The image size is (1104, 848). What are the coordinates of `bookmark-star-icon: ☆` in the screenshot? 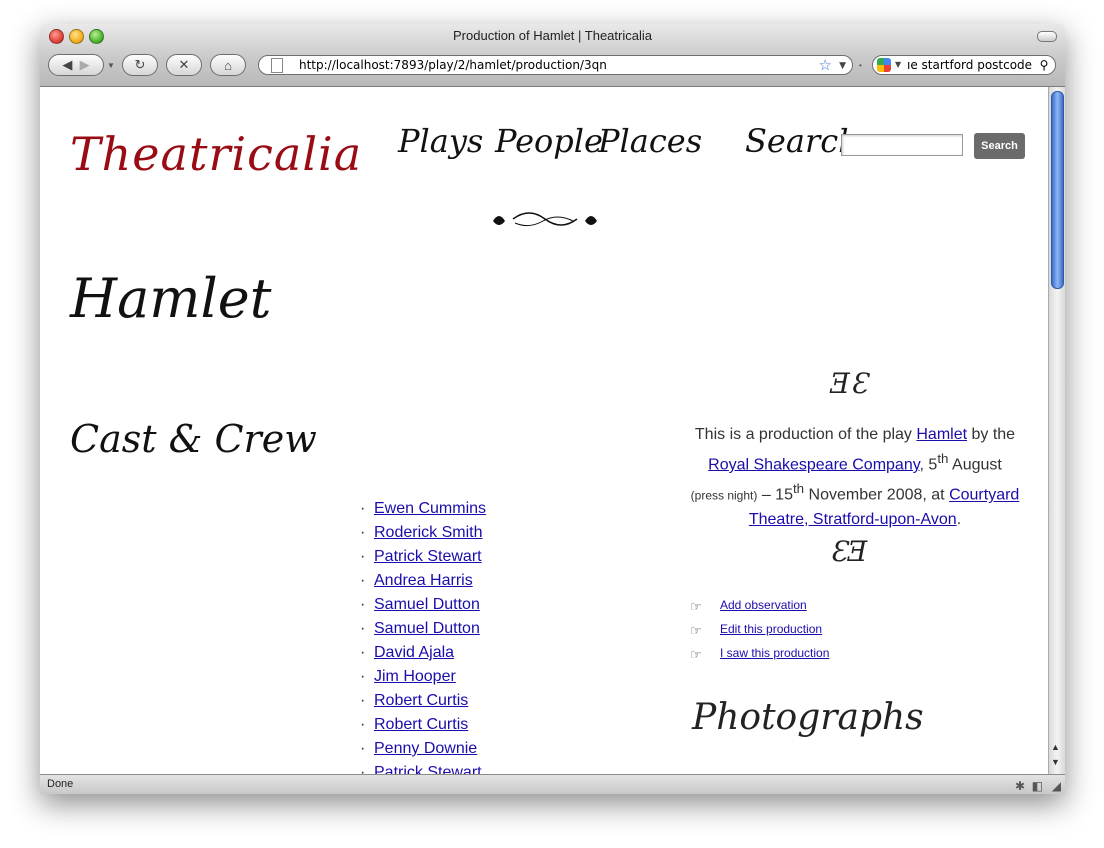 It's located at (825, 65).